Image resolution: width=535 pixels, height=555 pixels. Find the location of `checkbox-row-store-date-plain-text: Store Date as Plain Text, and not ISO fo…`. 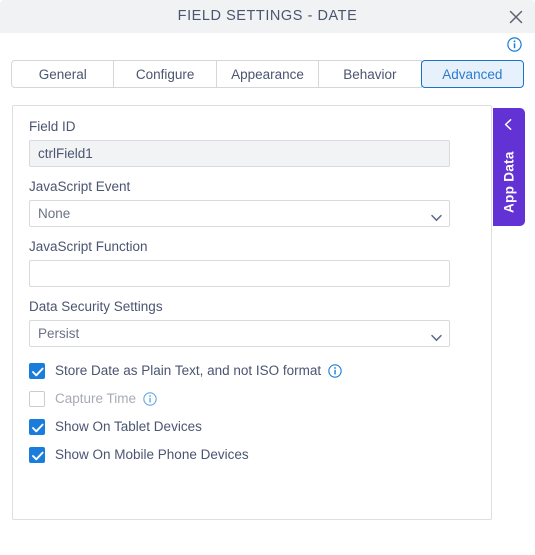

checkbox-row-store-date-plain-text: Store Date as Plain Text, and not ISO fo… is located at coordinates (252, 370).